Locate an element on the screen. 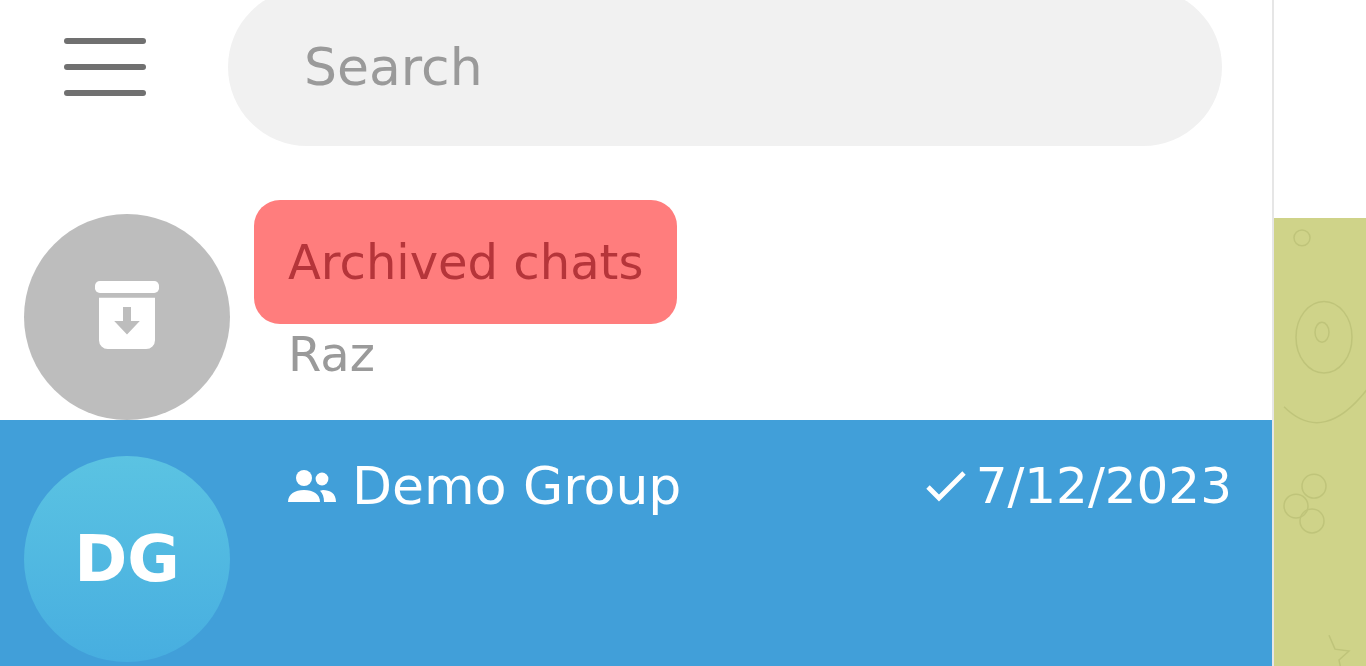  chat-title: Archived chats is located at coordinates (466, 262).